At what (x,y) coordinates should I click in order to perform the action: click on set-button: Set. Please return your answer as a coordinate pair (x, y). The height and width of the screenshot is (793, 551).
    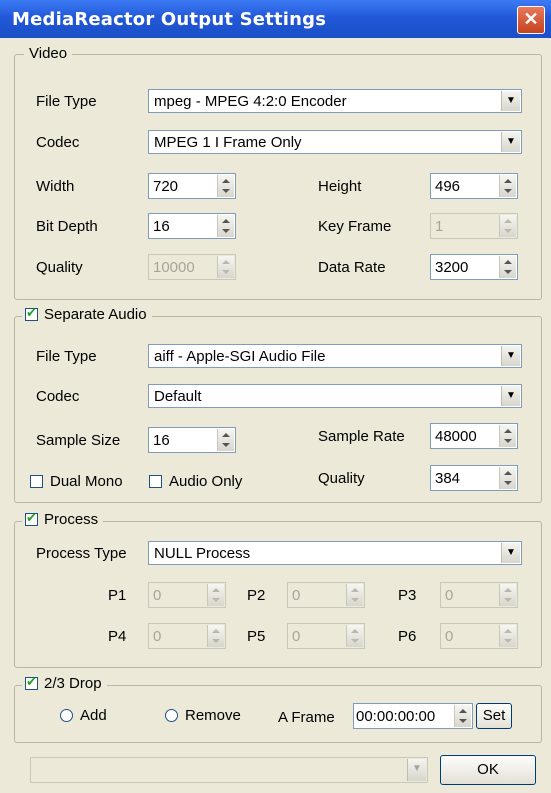
    Looking at the image, I should click on (494, 716).